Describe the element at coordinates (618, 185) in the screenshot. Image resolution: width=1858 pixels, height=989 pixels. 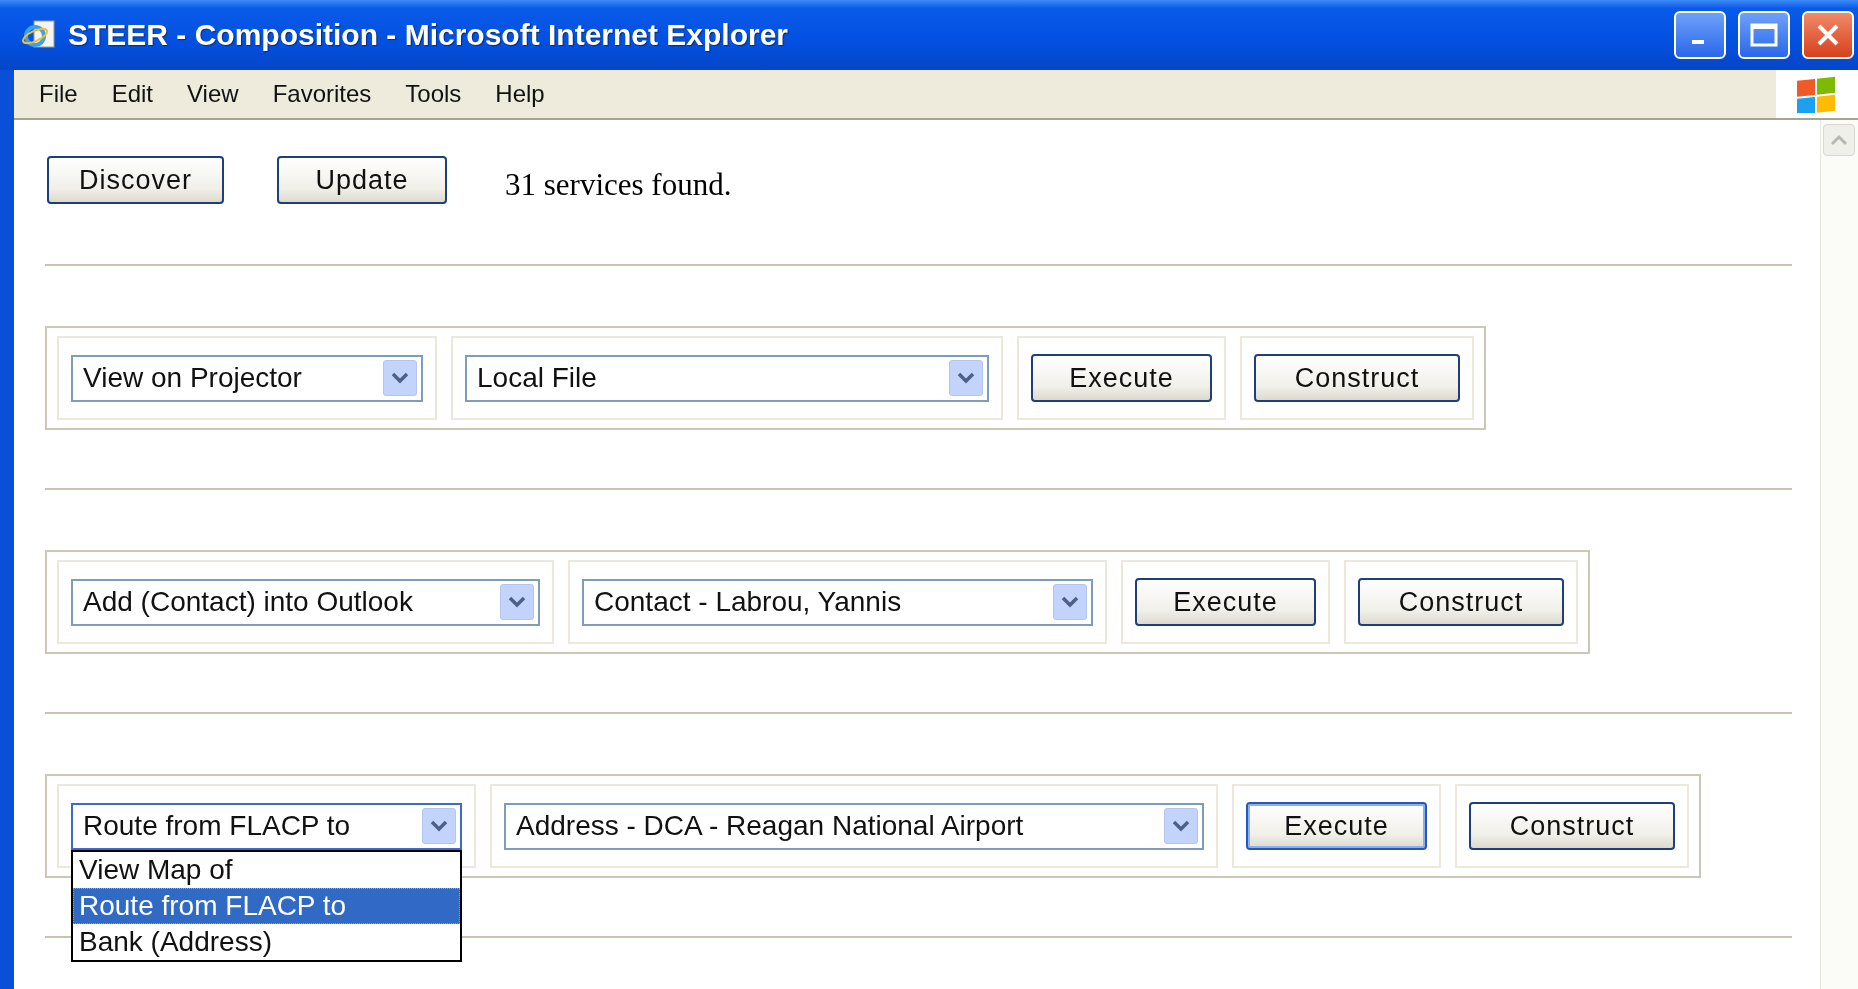
I see `status-text: 31 services found.` at that location.